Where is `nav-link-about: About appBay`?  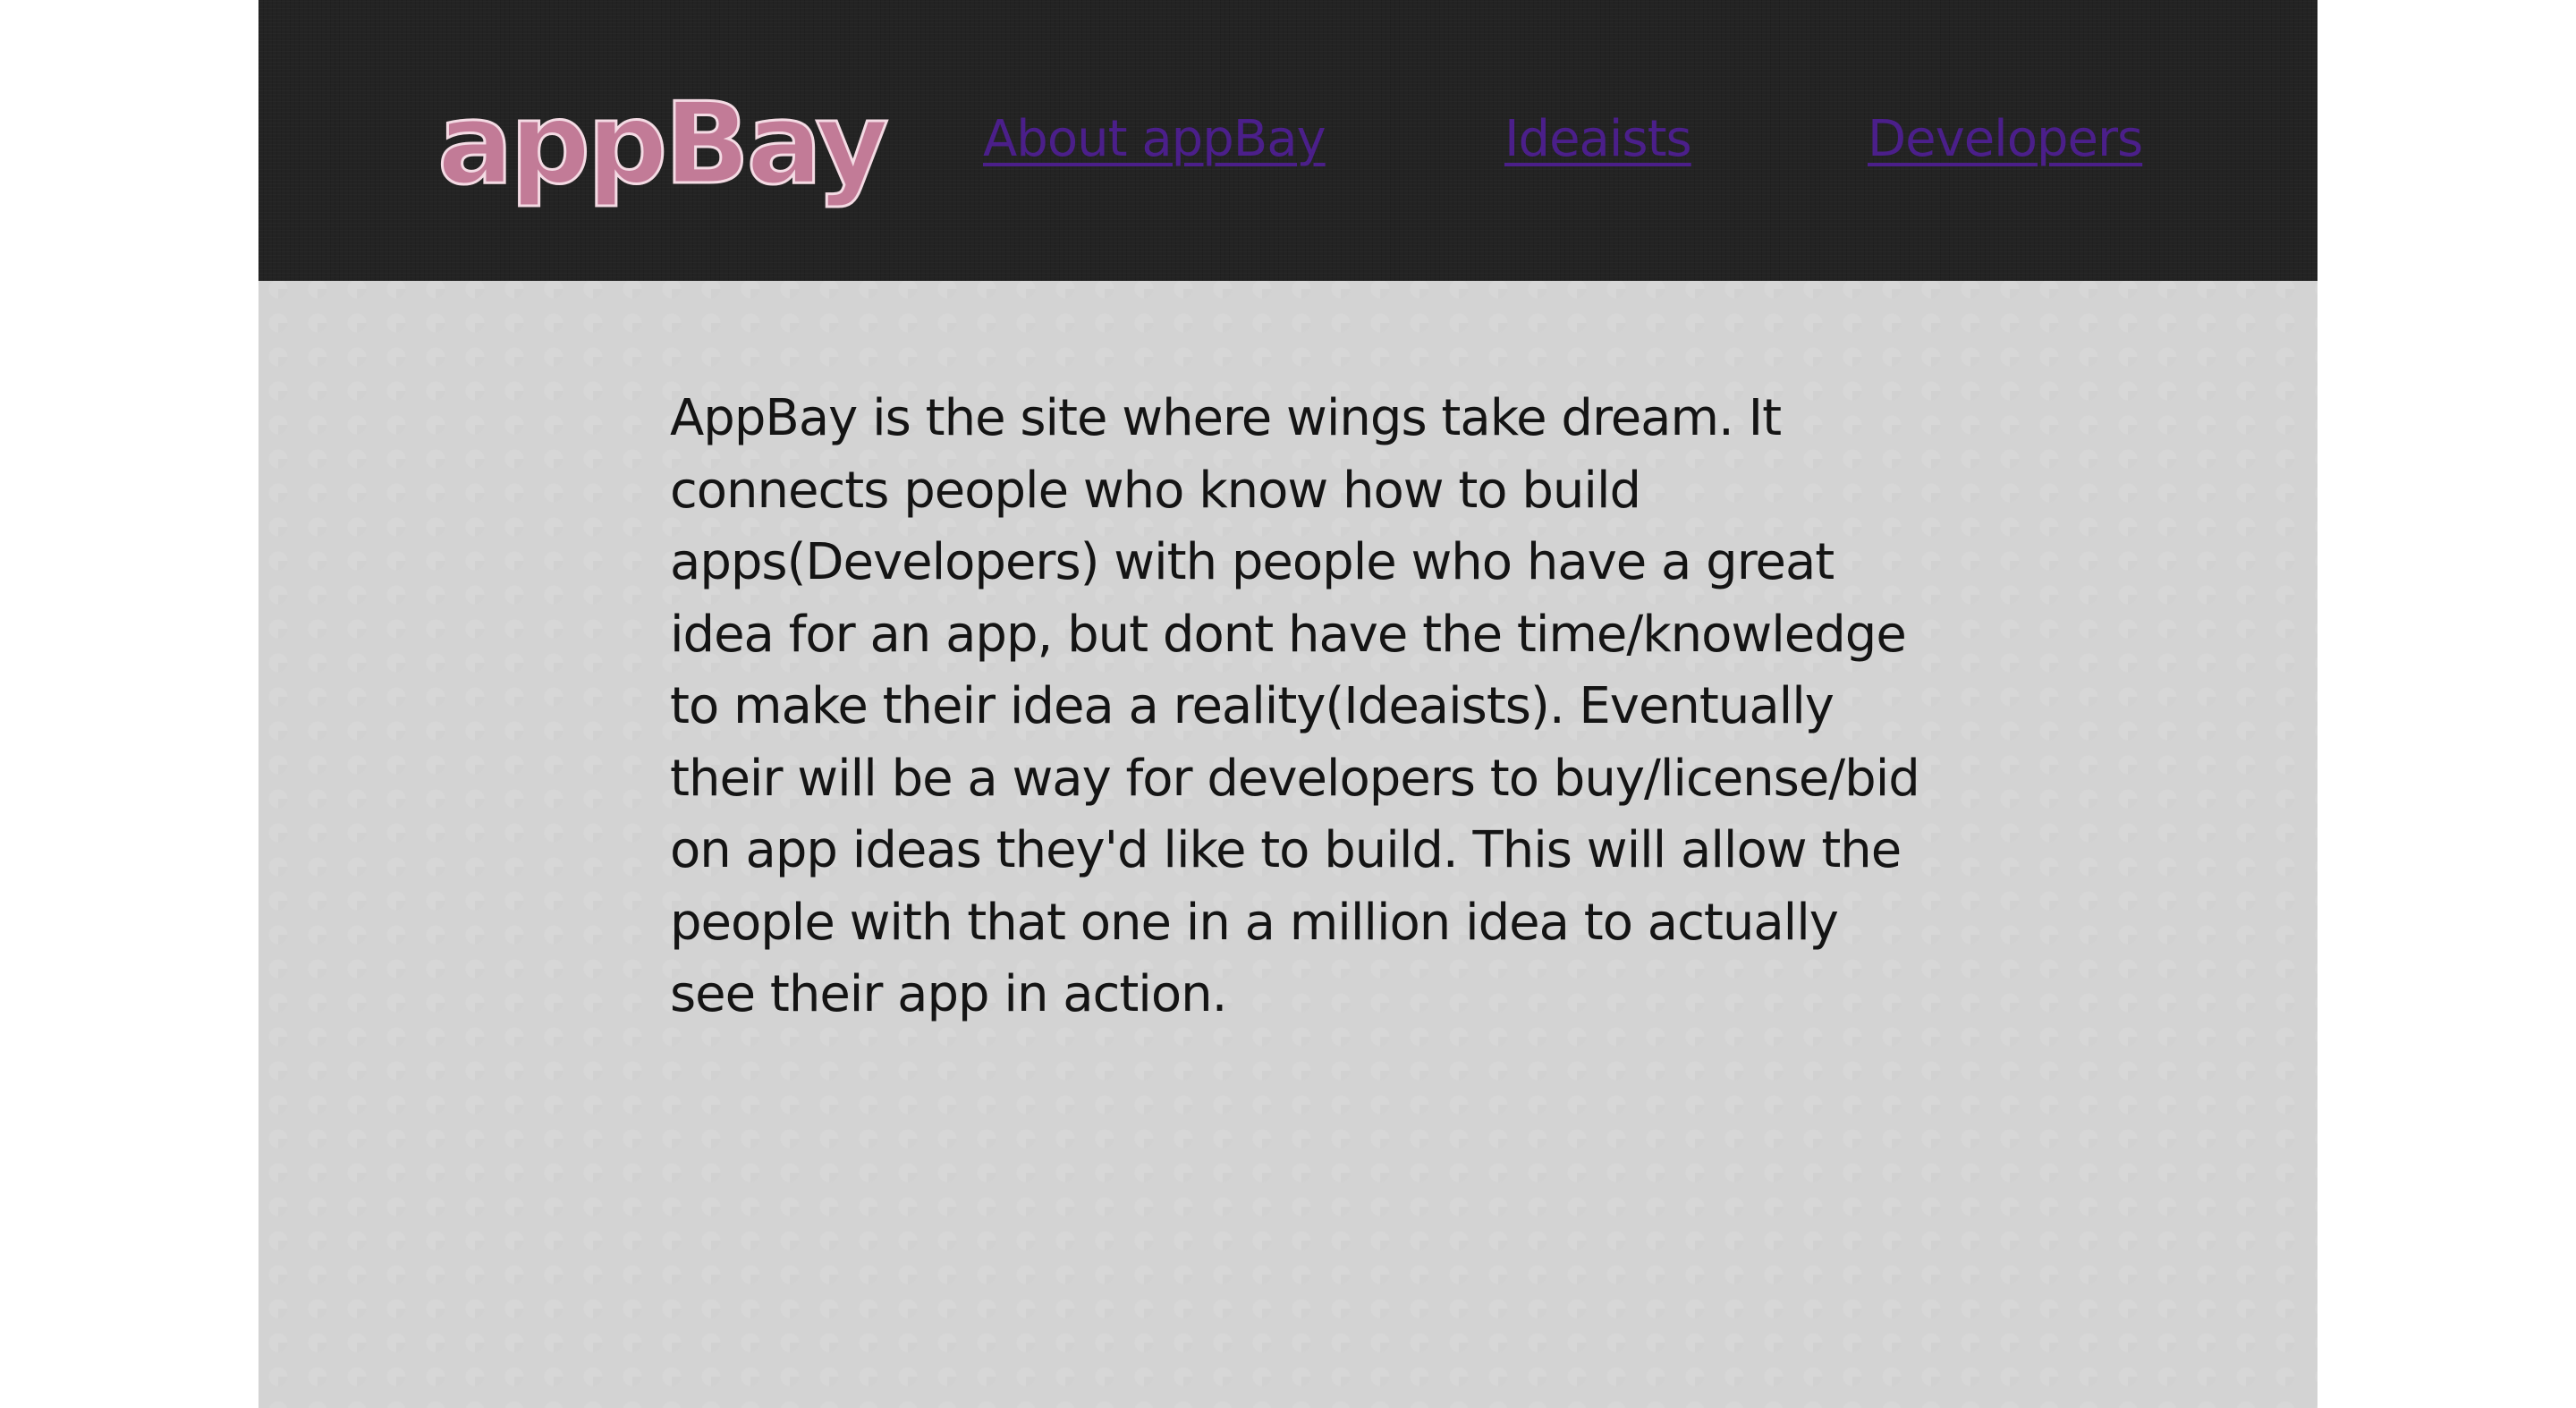
nav-link-about: About appBay is located at coordinates (1154, 139).